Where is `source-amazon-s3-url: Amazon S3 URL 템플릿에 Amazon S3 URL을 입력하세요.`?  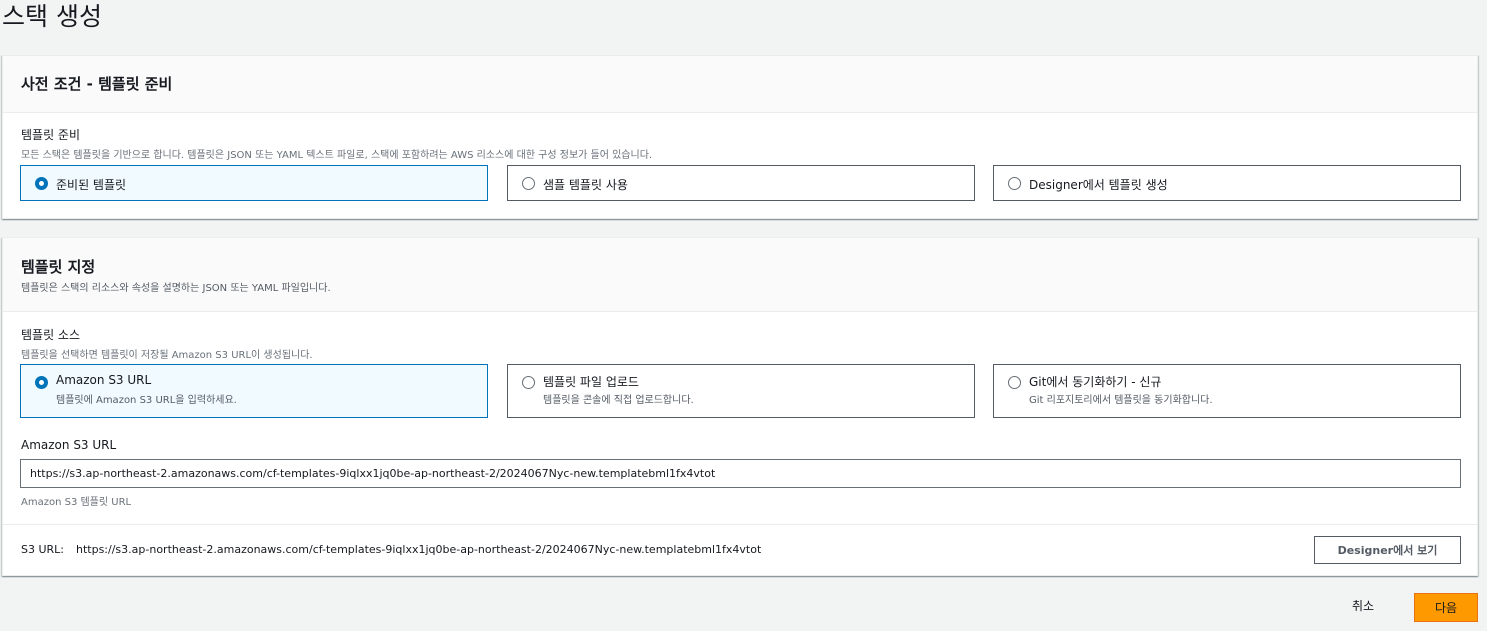
source-amazon-s3-url: Amazon S3 URL 템플릿에 Amazon S3 URL을 입력하세요. is located at coordinates (254, 391).